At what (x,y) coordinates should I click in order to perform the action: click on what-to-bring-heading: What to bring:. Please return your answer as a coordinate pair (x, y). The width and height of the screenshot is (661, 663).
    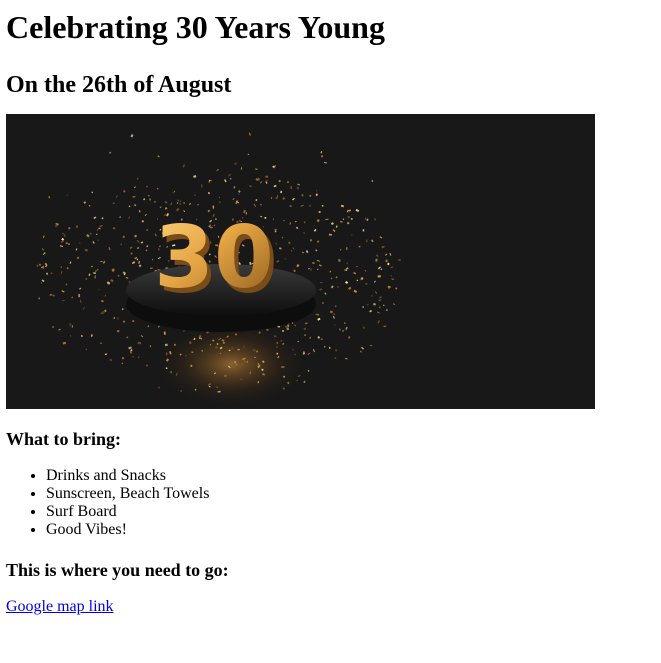
    Looking at the image, I should click on (64, 439).